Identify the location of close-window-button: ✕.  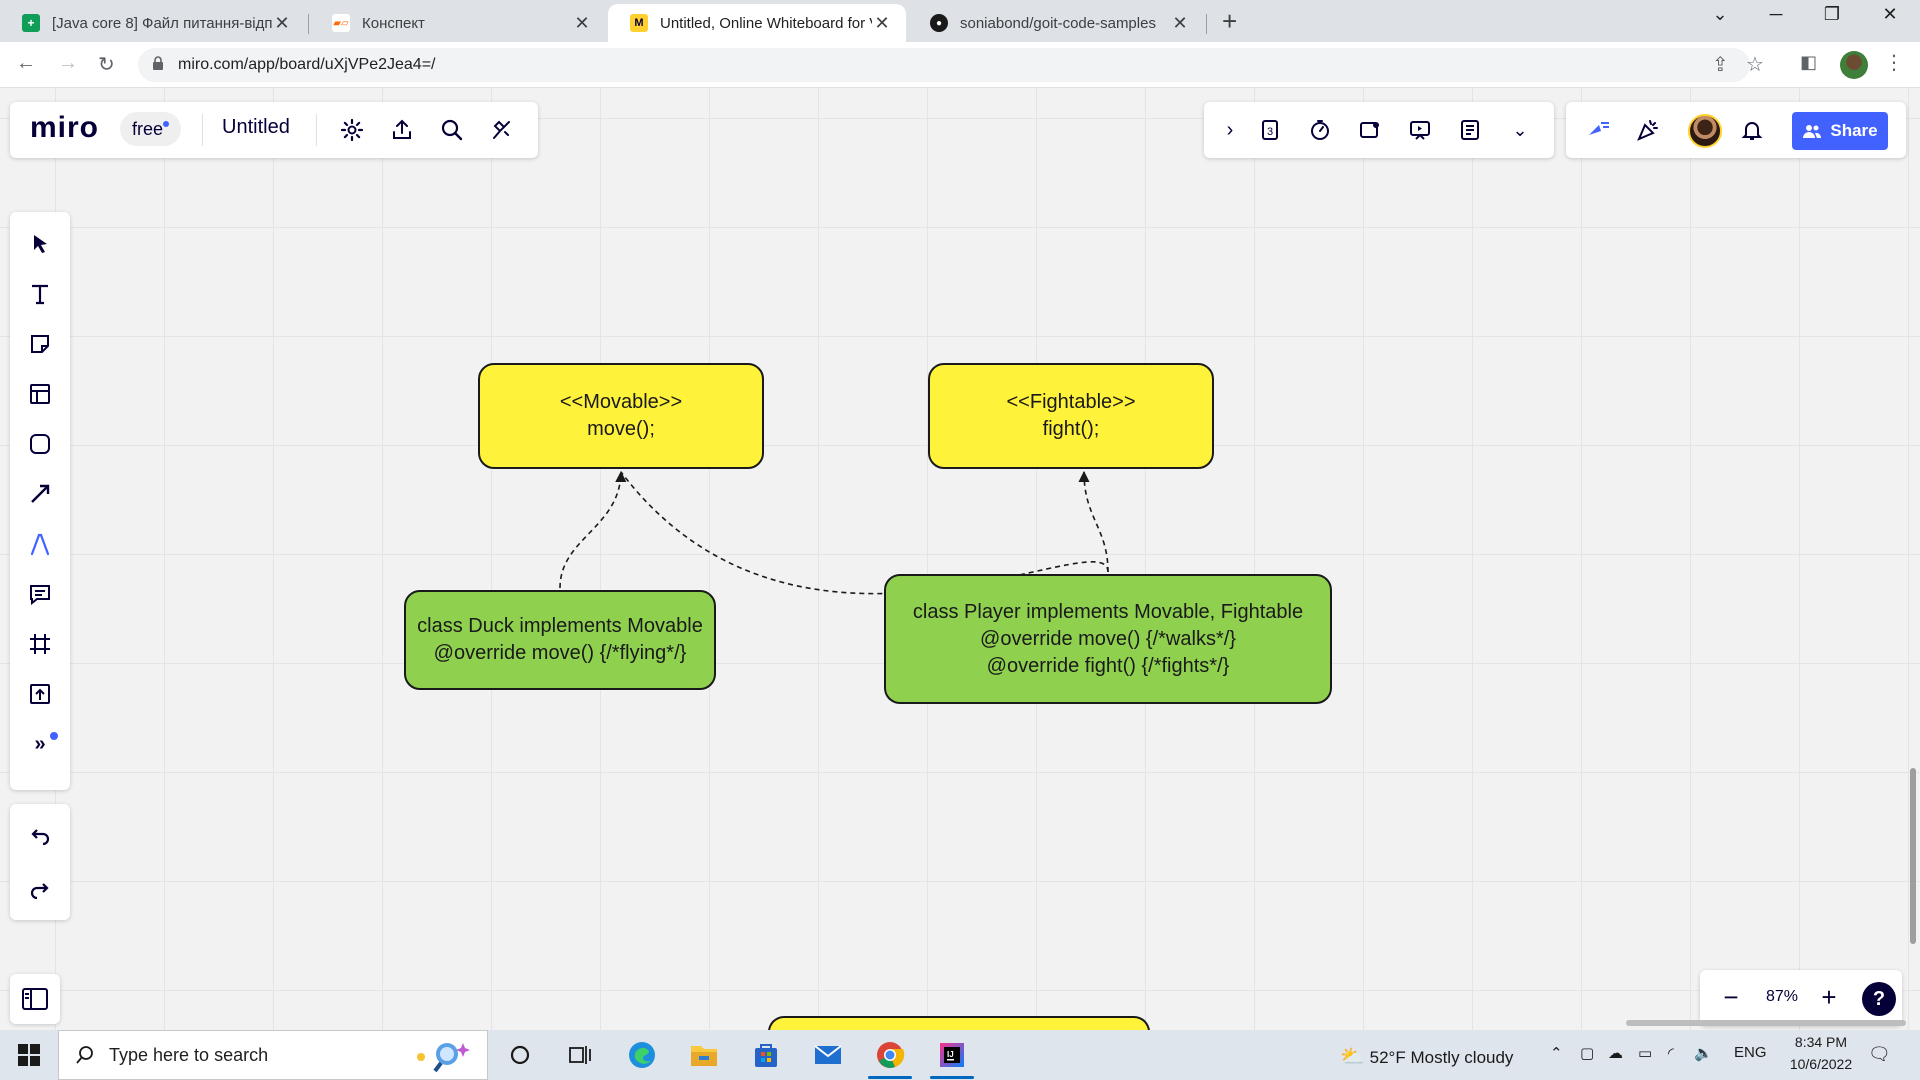
(1890, 14).